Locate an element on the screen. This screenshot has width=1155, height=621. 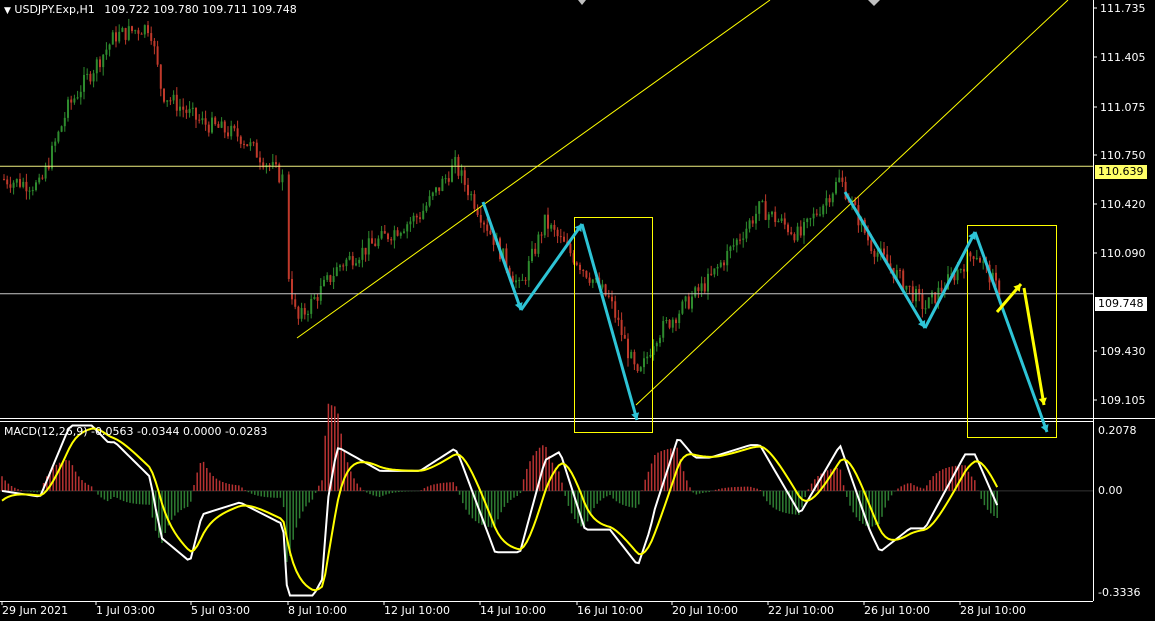
time-tick: 1 Jul 03:00 is located at coordinates (125, 610).